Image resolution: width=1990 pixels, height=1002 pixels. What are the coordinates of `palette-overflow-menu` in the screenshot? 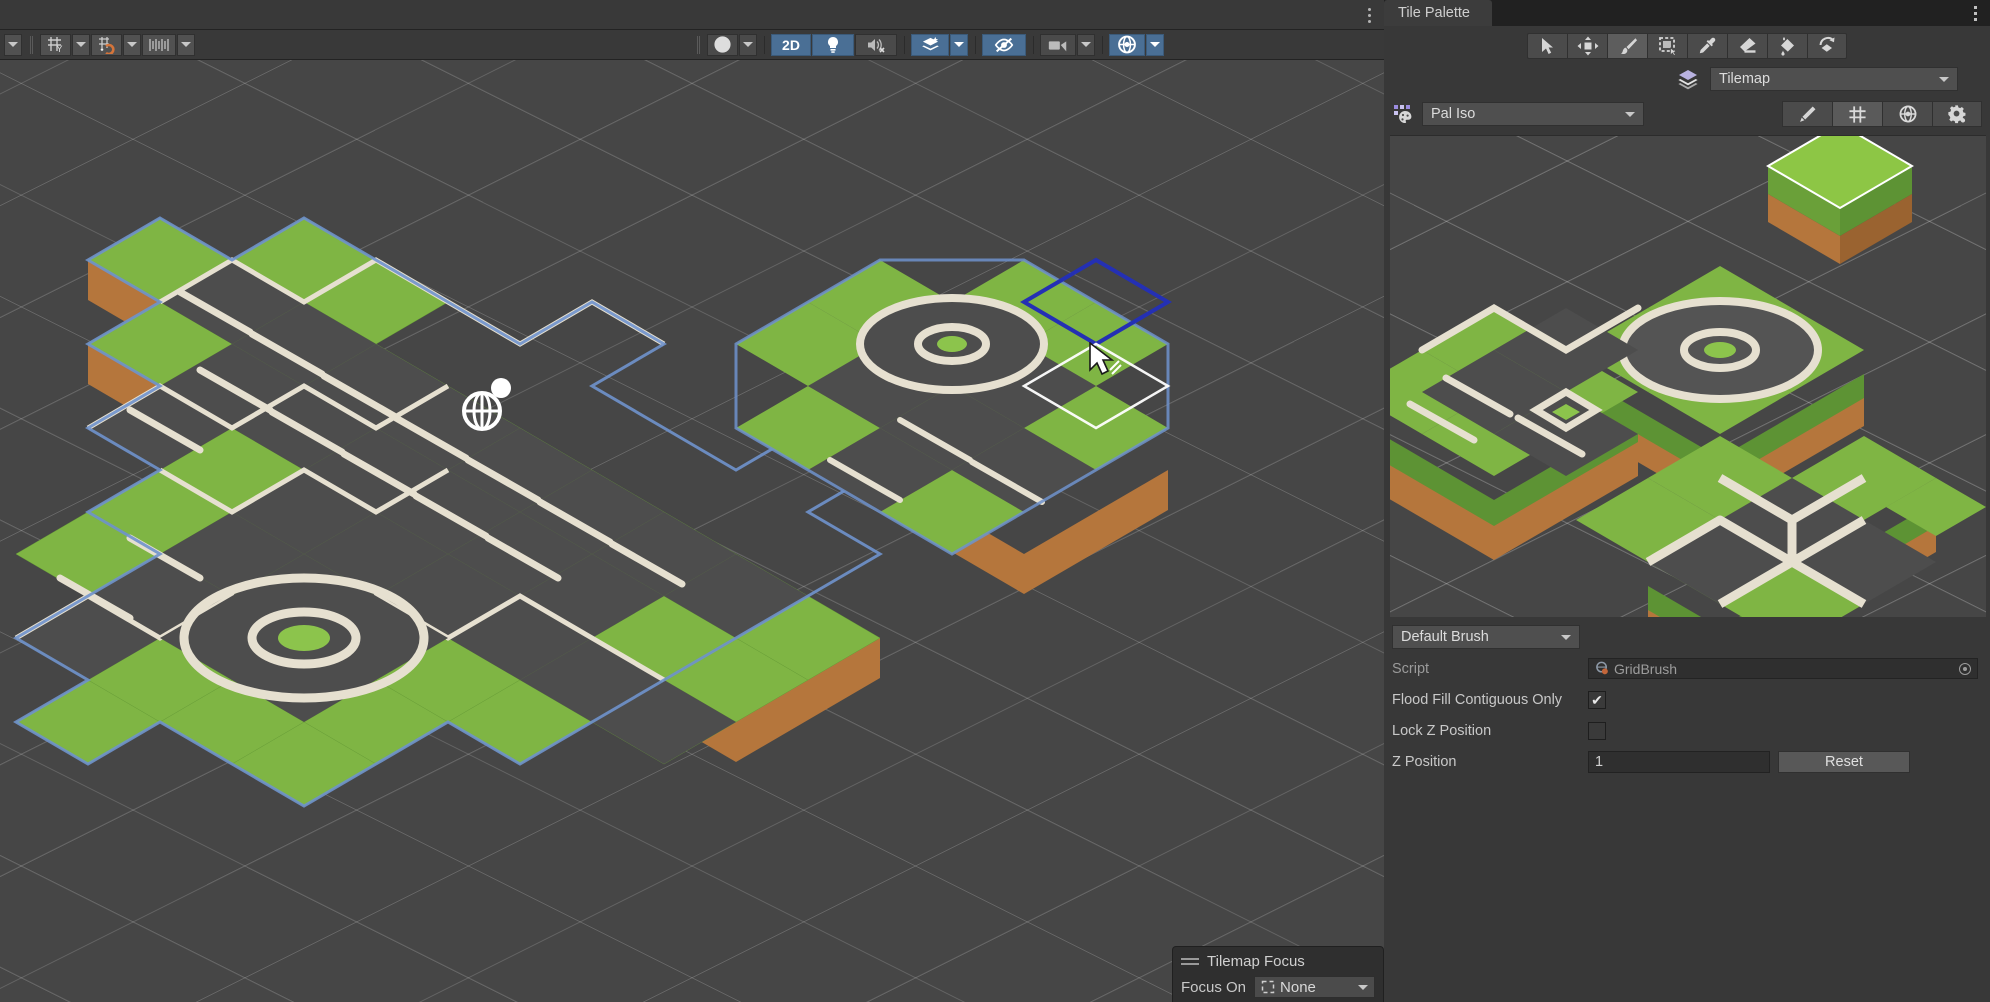 It's located at (1975, 13).